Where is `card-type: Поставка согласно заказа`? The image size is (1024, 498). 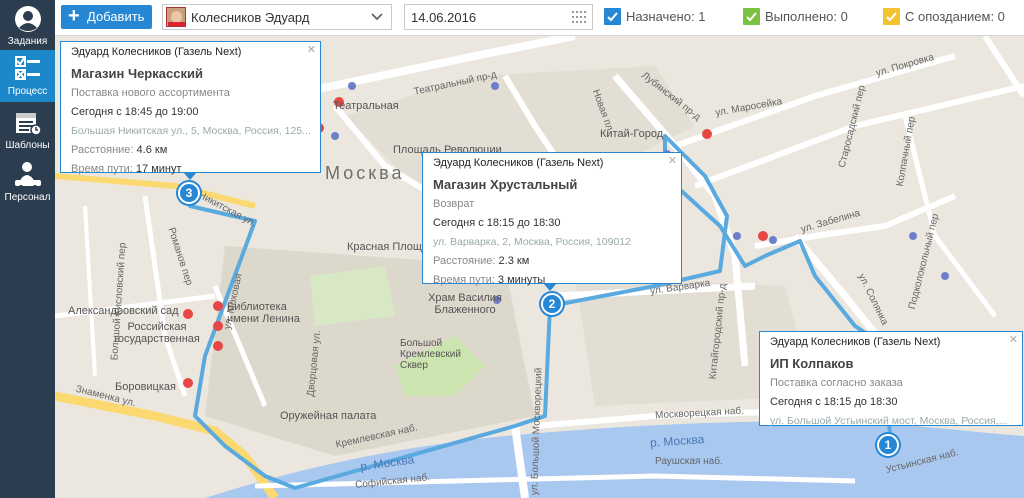
card-type: Поставка согласно заказа is located at coordinates (836, 383).